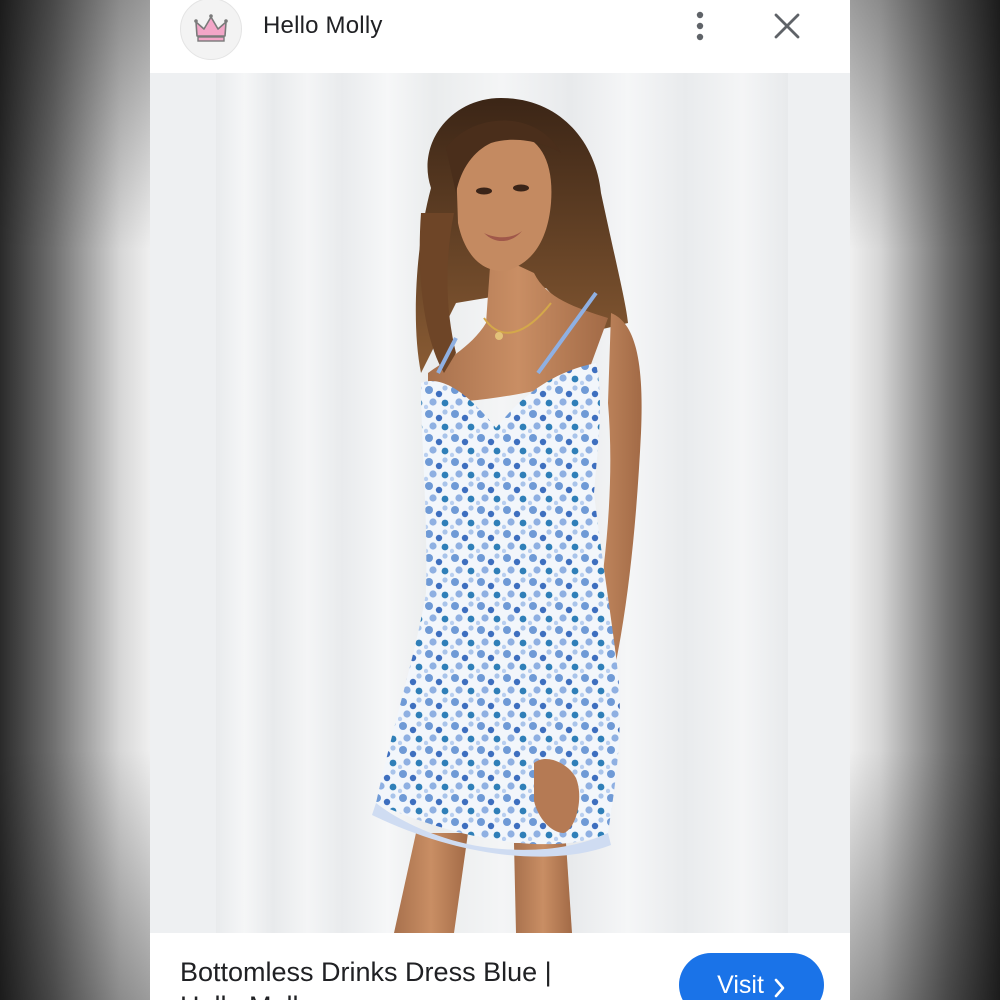 The height and width of the screenshot is (1000, 1000). I want to click on crown-icon, so click(211, 28).